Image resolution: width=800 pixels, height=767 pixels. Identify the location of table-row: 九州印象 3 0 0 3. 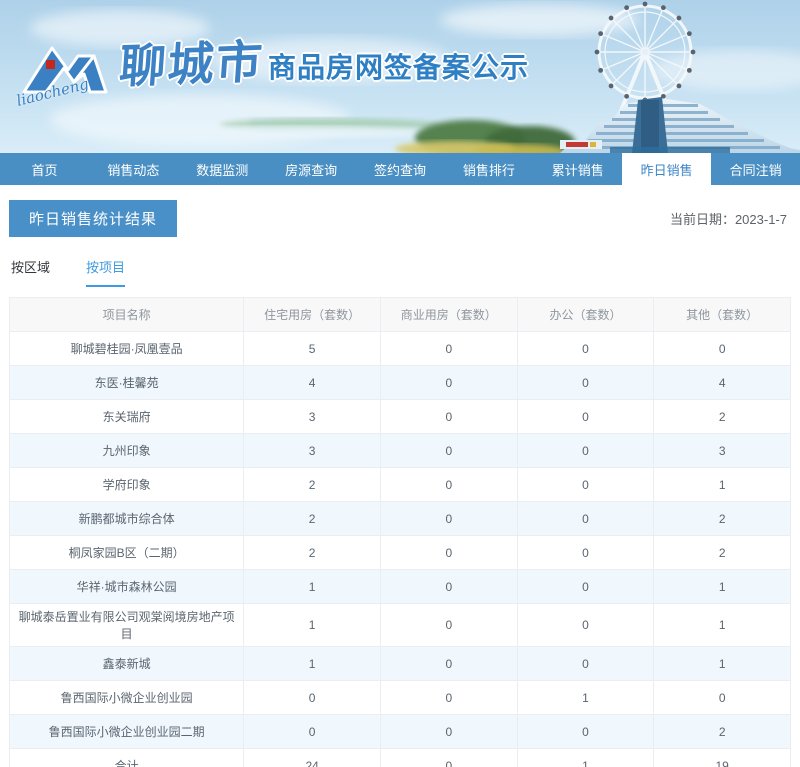
(399, 450).